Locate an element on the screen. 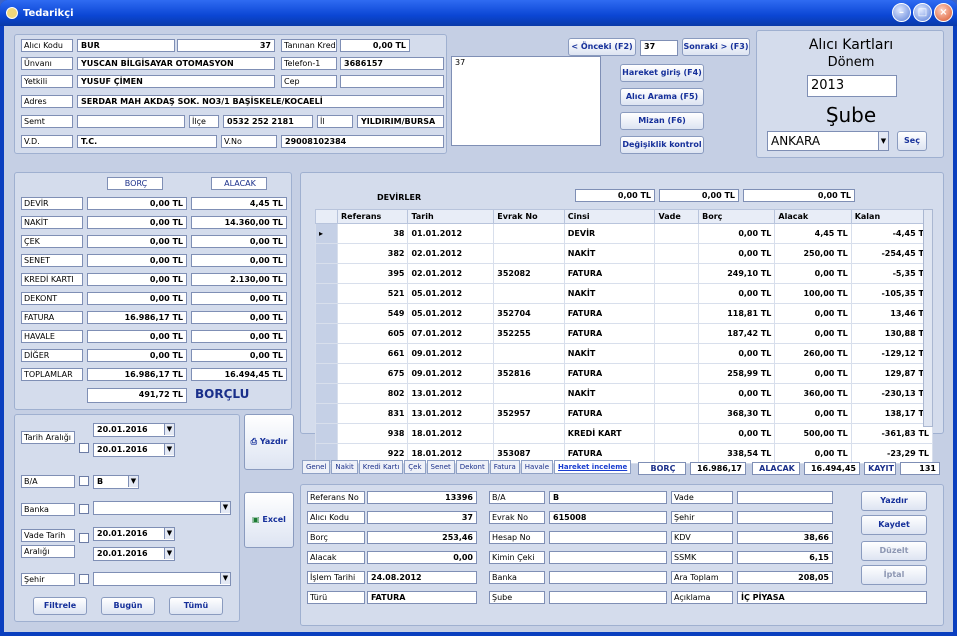  table-cell: -5,35 TL is located at coordinates (892, 273).